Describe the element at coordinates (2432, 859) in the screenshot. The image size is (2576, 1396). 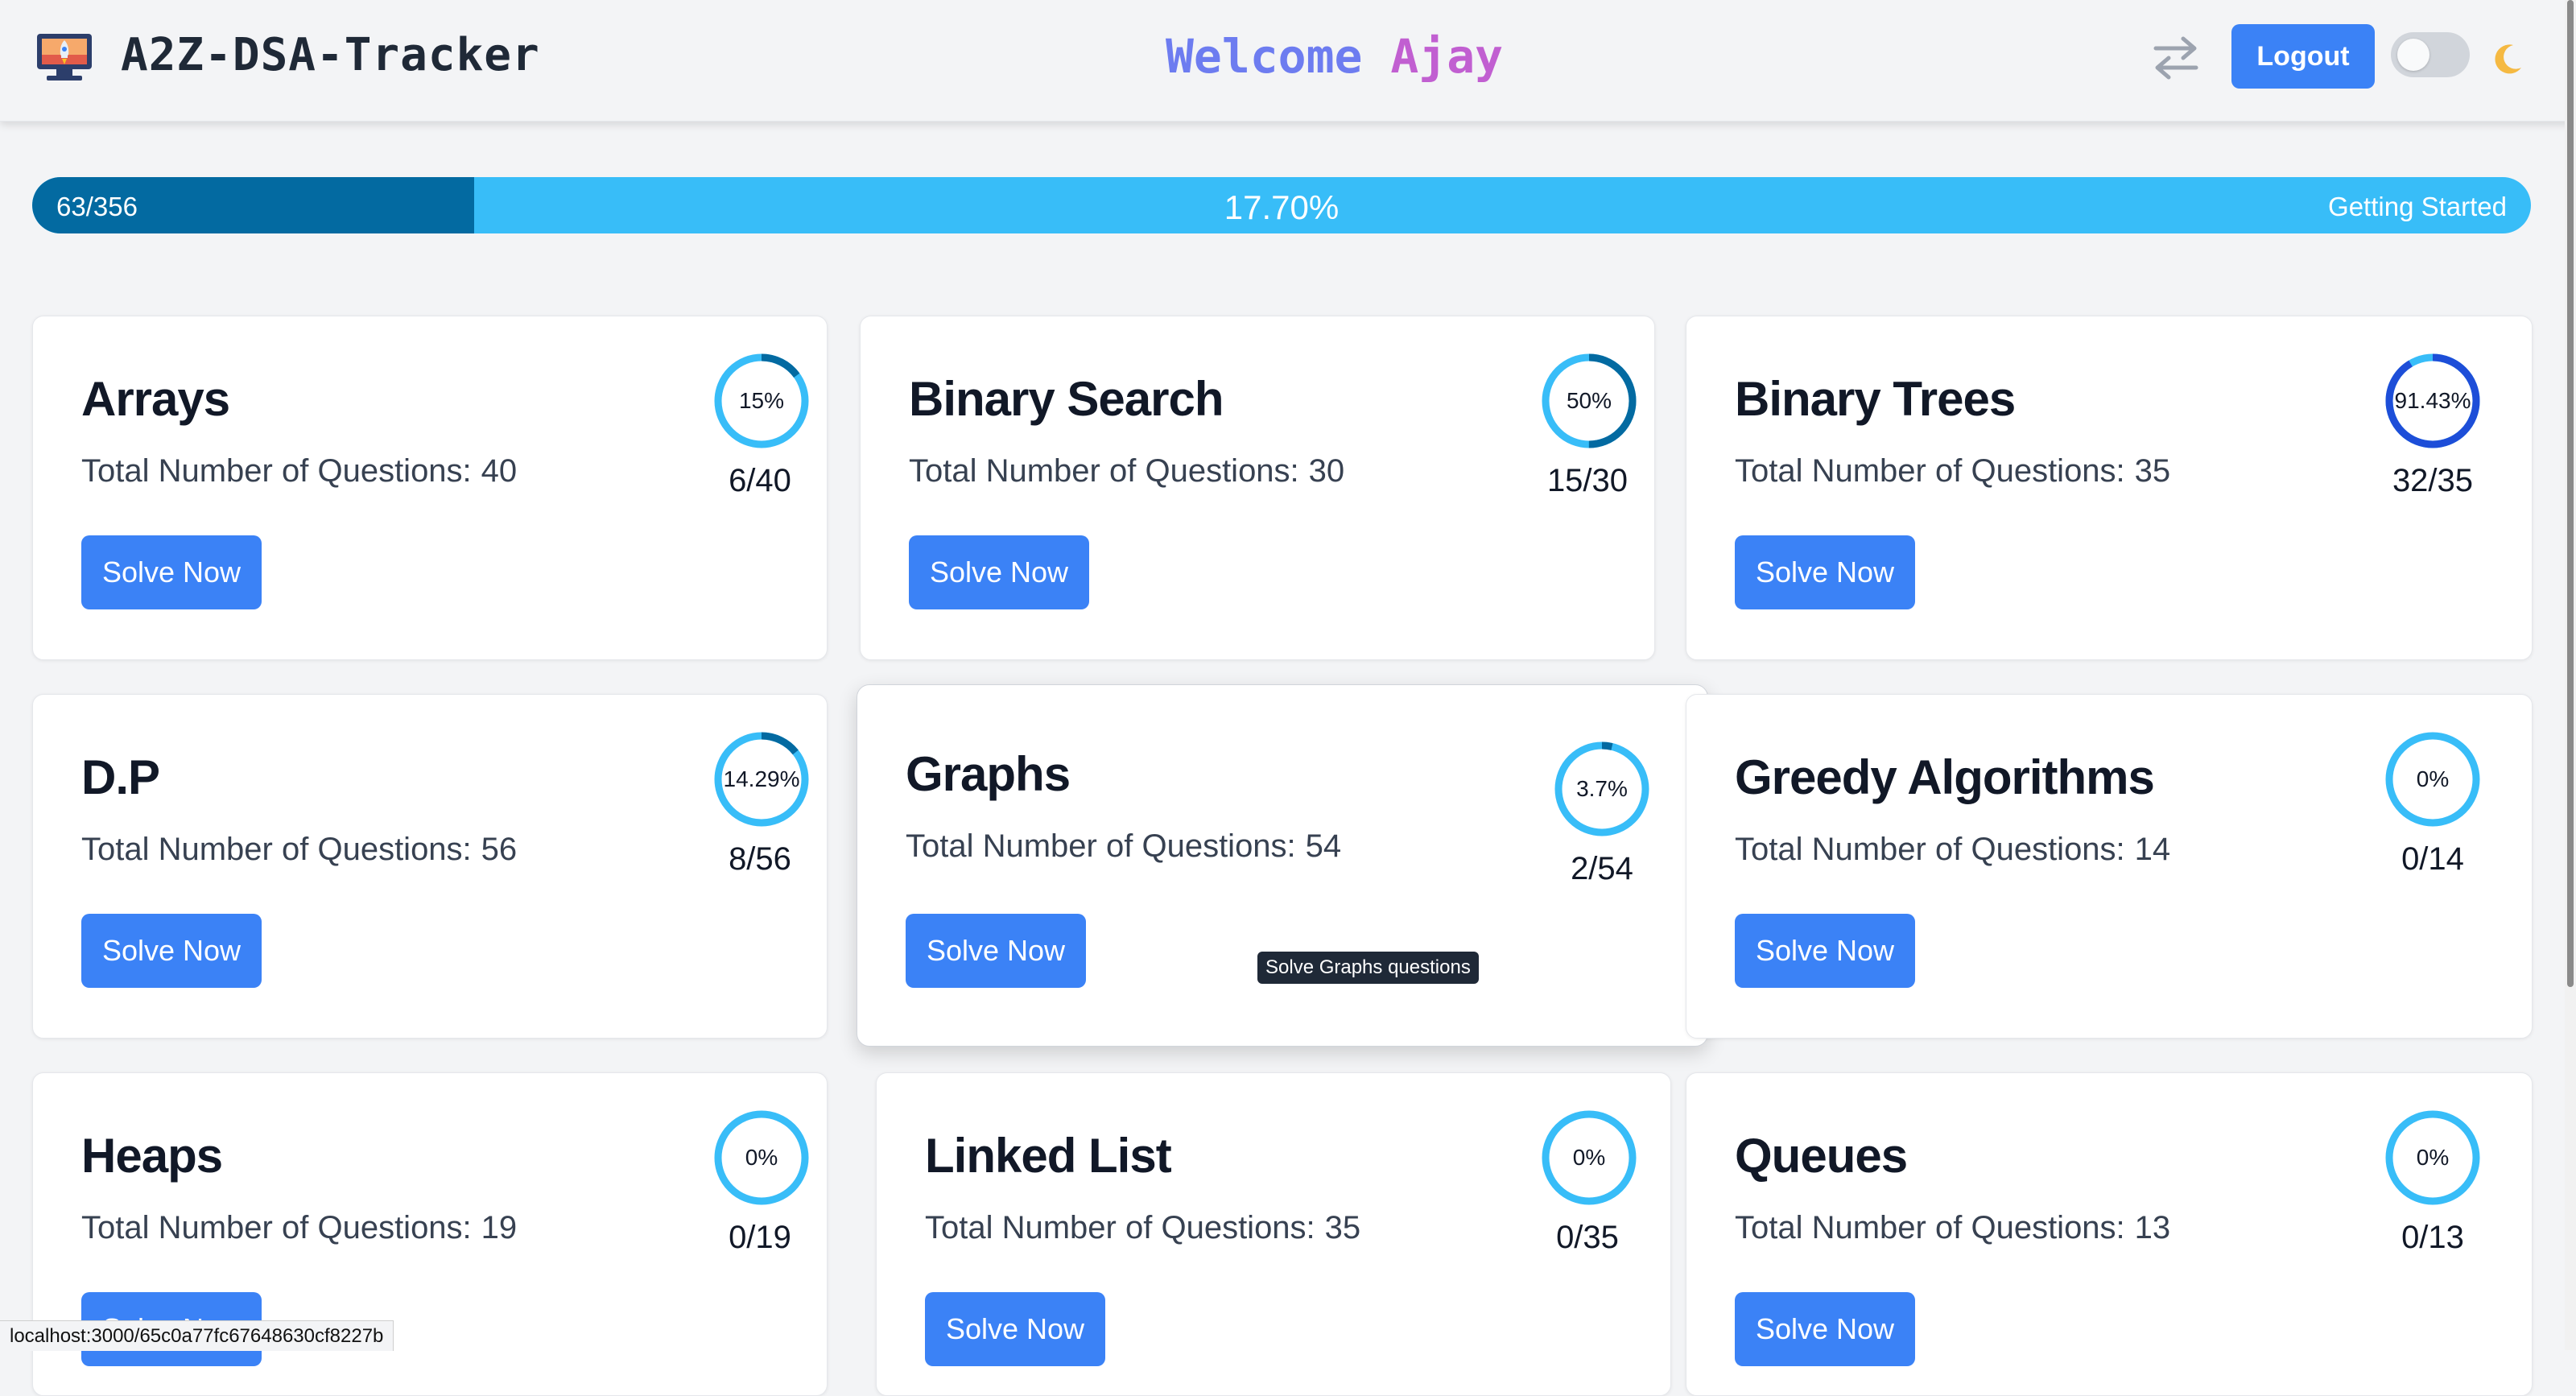
I see `solved-fraction: 0/14` at that location.